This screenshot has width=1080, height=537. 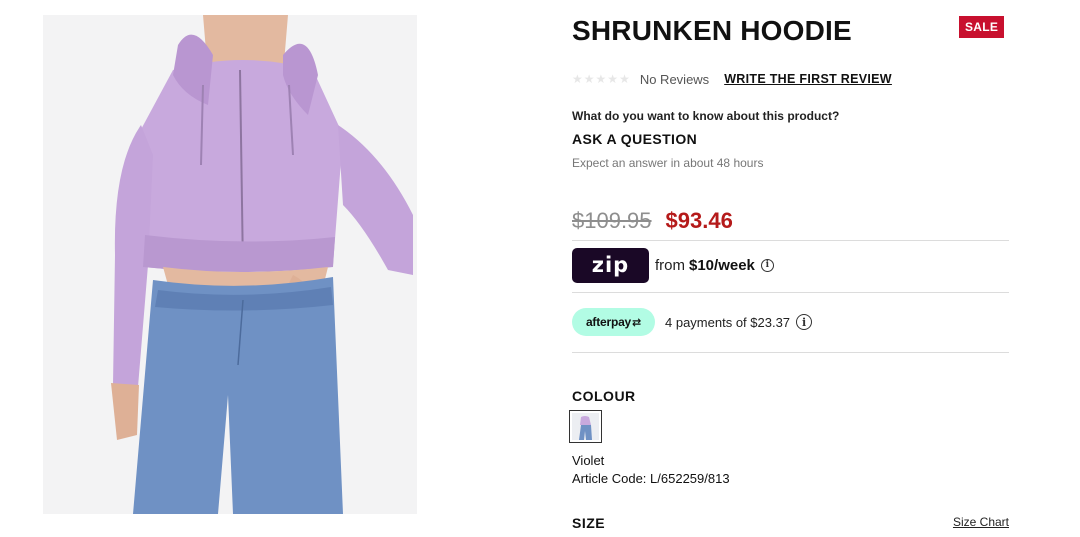 I want to click on colour-swatch-violet, so click(x=585, y=426).